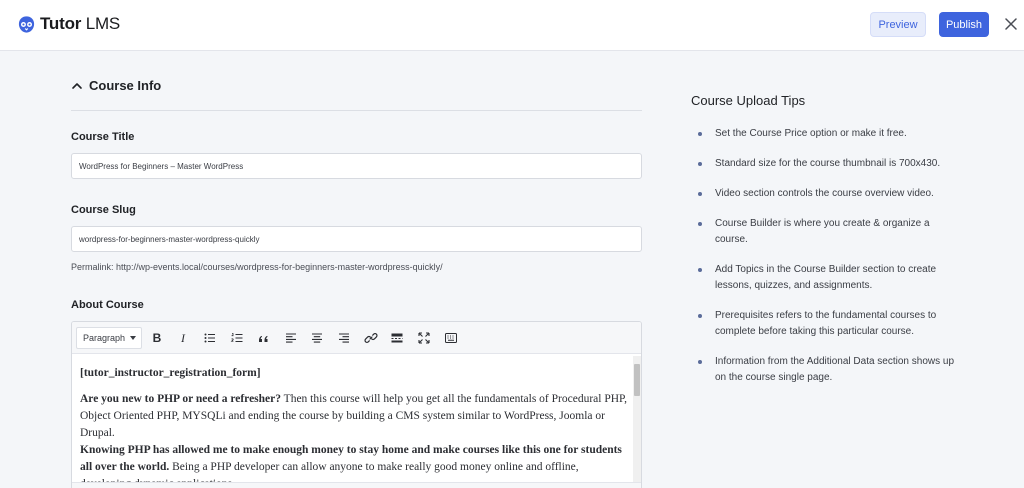 This screenshot has width=1024, height=488. Describe the element at coordinates (1011, 24) in the screenshot. I see `close-icon` at that location.